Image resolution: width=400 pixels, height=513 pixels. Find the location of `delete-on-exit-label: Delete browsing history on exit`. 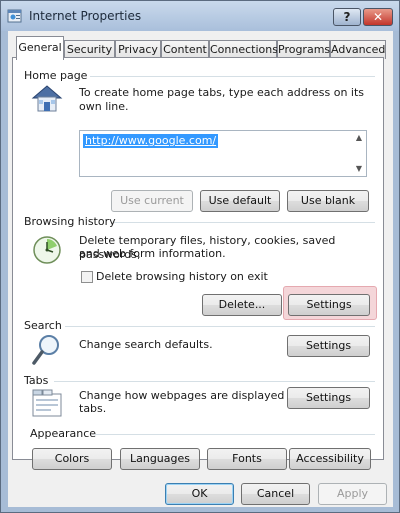

delete-on-exit-label: Delete browsing history on exit is located at coordinates (182, 277).